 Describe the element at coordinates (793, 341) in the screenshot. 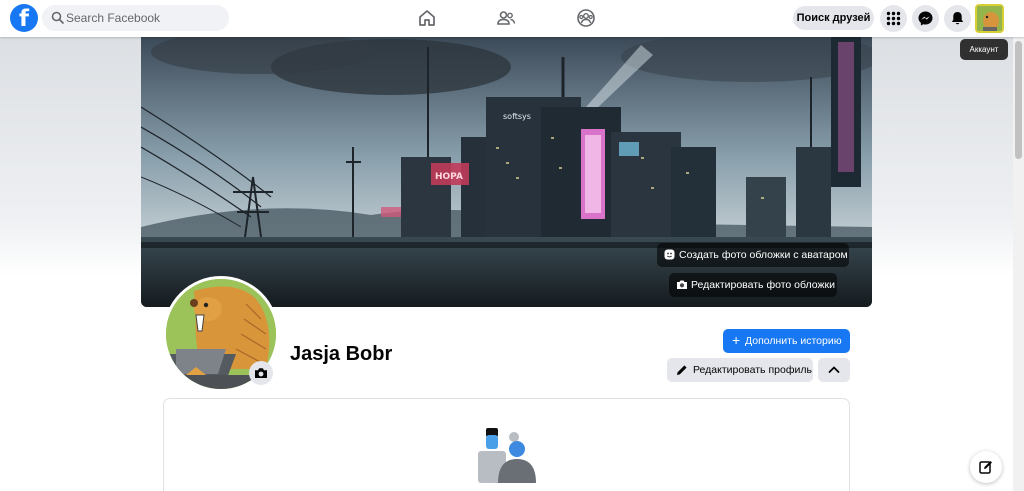

I see `add-to-story-label: Дополнить историю` at that location.